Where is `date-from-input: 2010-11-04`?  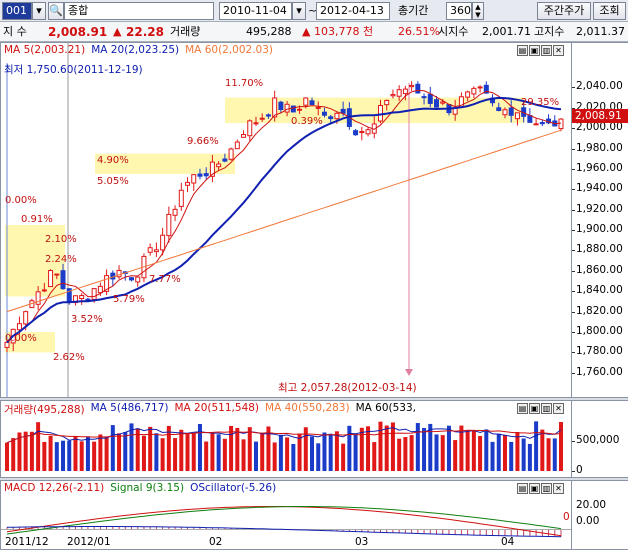
date-from-input: 2010-11-04 is located at coordinates (255, 11).